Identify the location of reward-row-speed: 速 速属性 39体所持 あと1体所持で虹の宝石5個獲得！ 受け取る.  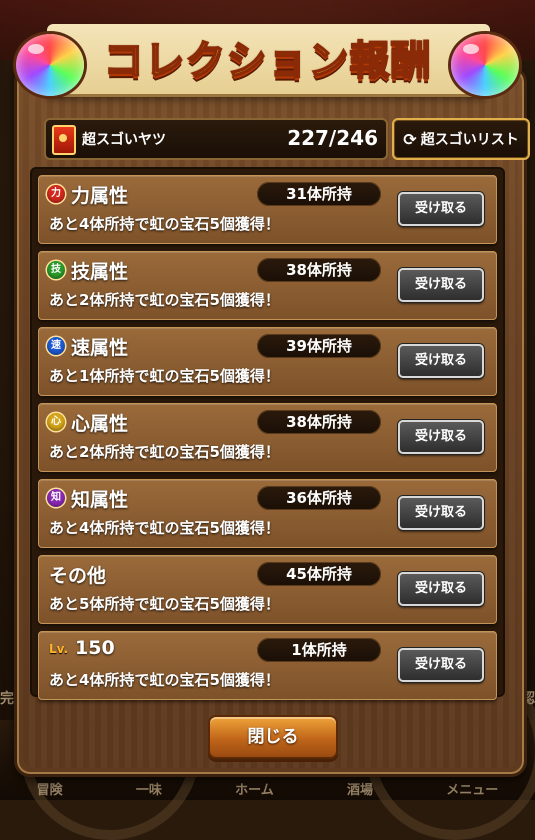
(267, 361).